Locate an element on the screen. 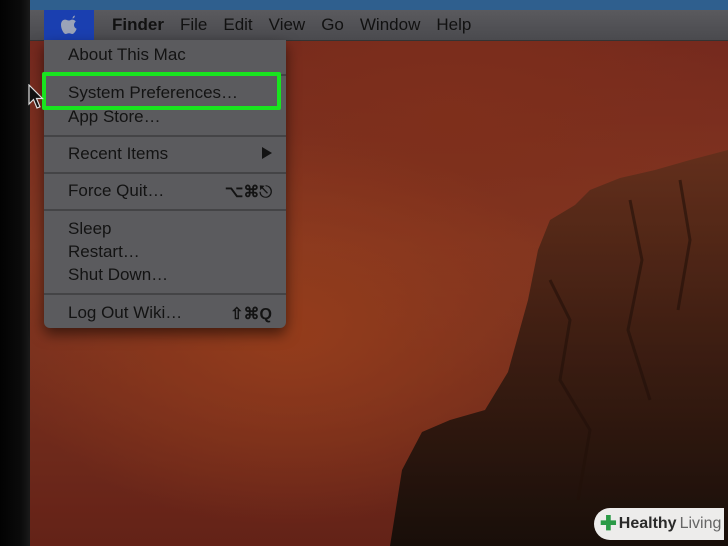  menu-help: Help is located at coordinates (453, 25).